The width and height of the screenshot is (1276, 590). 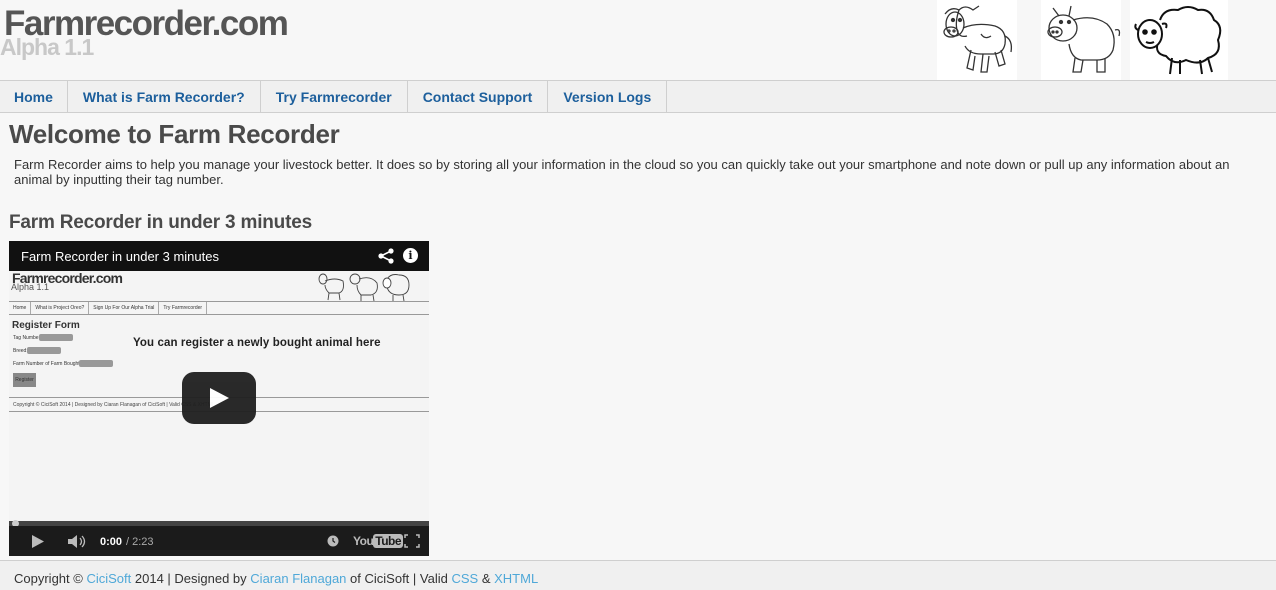 What do you see at coordinates (46, 325) in the screenshot?
I see `thumbnail-form-title: Register Form` at bounding box center [46, 325].